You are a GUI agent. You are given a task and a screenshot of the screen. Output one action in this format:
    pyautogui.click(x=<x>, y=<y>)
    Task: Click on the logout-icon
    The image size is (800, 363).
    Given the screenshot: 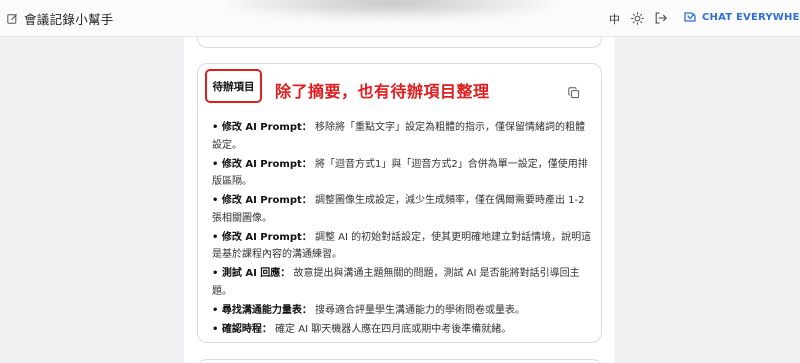 What is the action you would take?
    pyautogui.click(x=661, y=18)
    